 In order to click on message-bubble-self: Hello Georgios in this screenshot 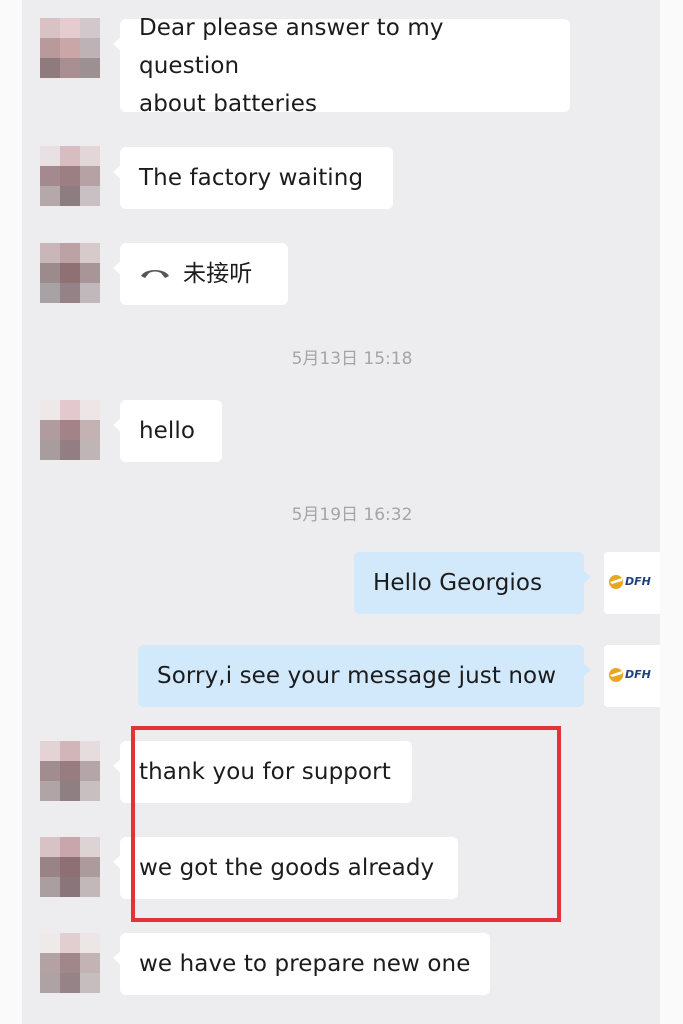, I will do `click(472, 583)`.